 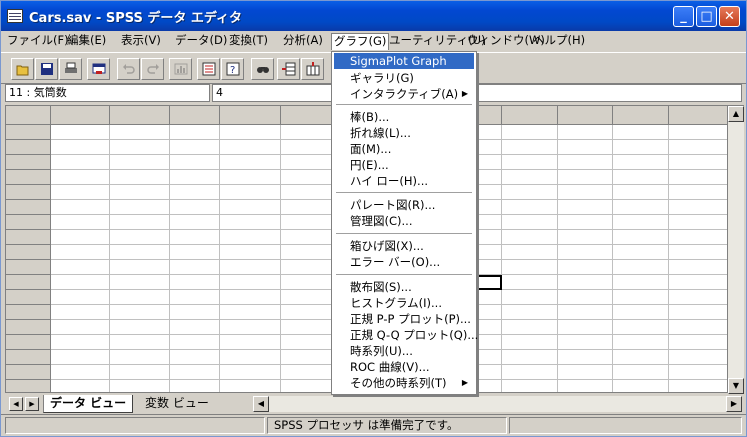 What do you see at coordinates (736, 249) in the screenshot?
I see `vertical-scrollbar: ▲ ▼` at bounding box center [736, 249].